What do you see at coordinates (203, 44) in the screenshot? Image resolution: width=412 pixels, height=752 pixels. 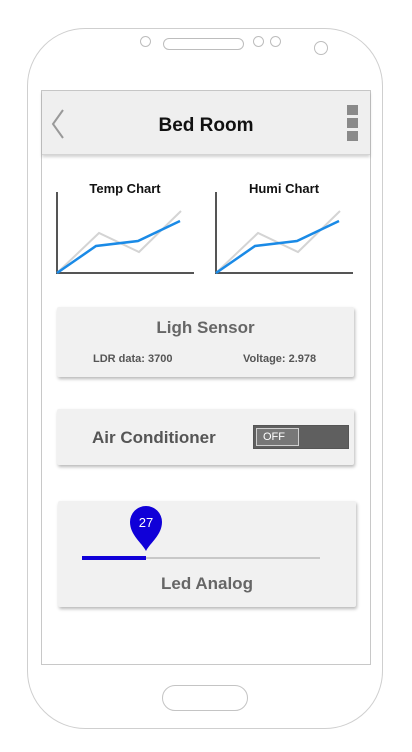 I see `earpiece-speaker` at bounding box center [203, 44].